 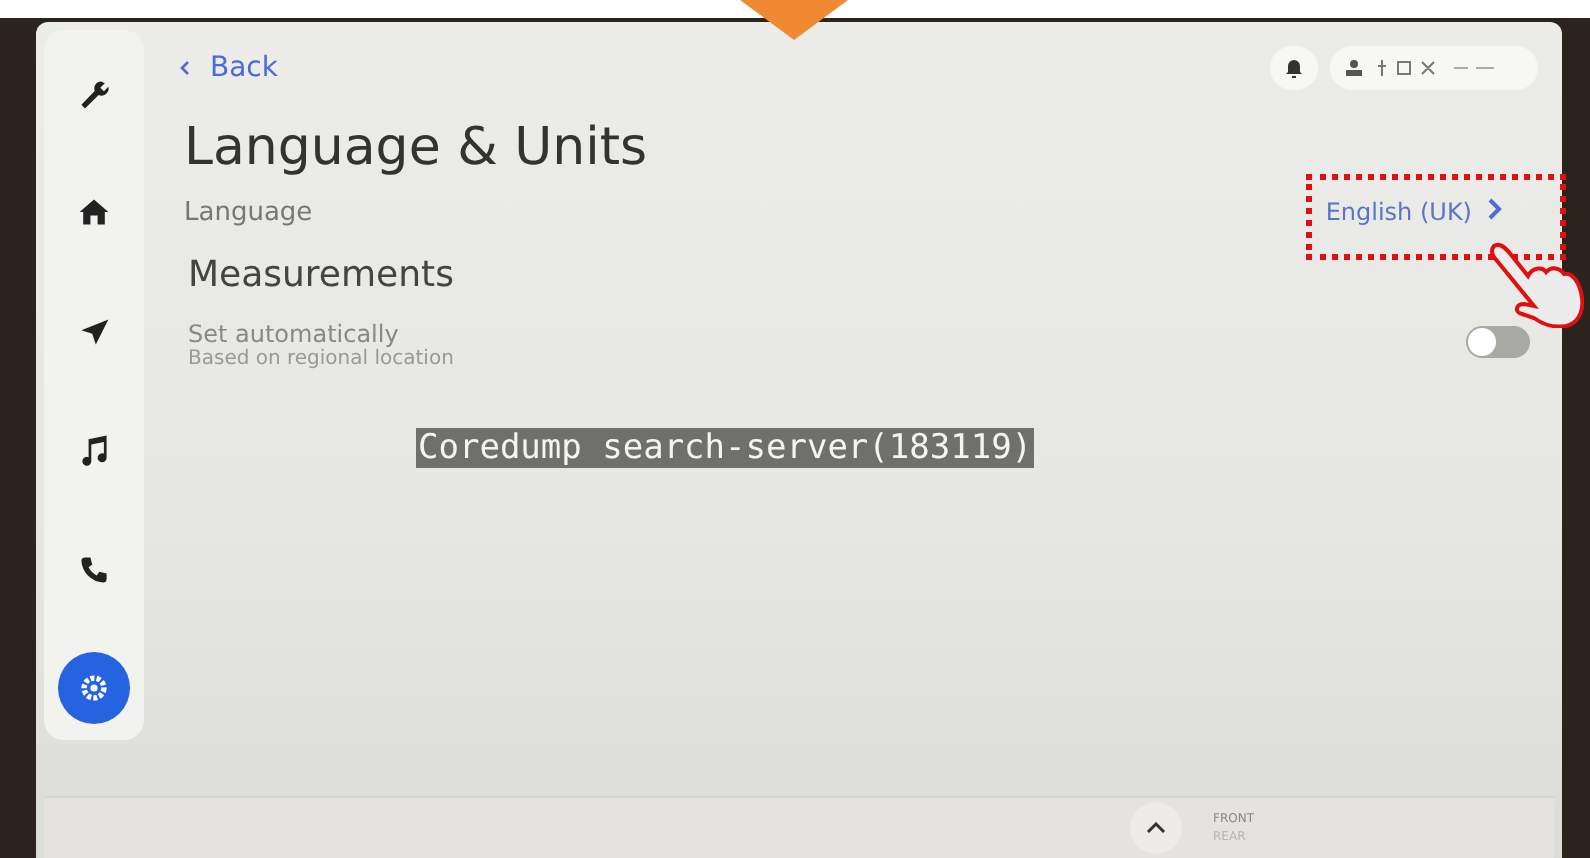 I want to click on toggle-switch, so click(x=1498, y=341).